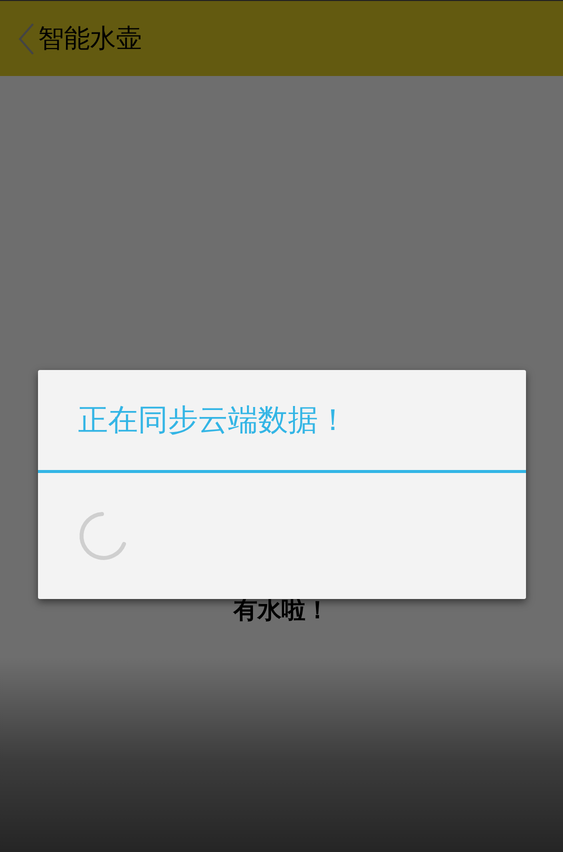  I want to click on back-icon, so click(26, 39).